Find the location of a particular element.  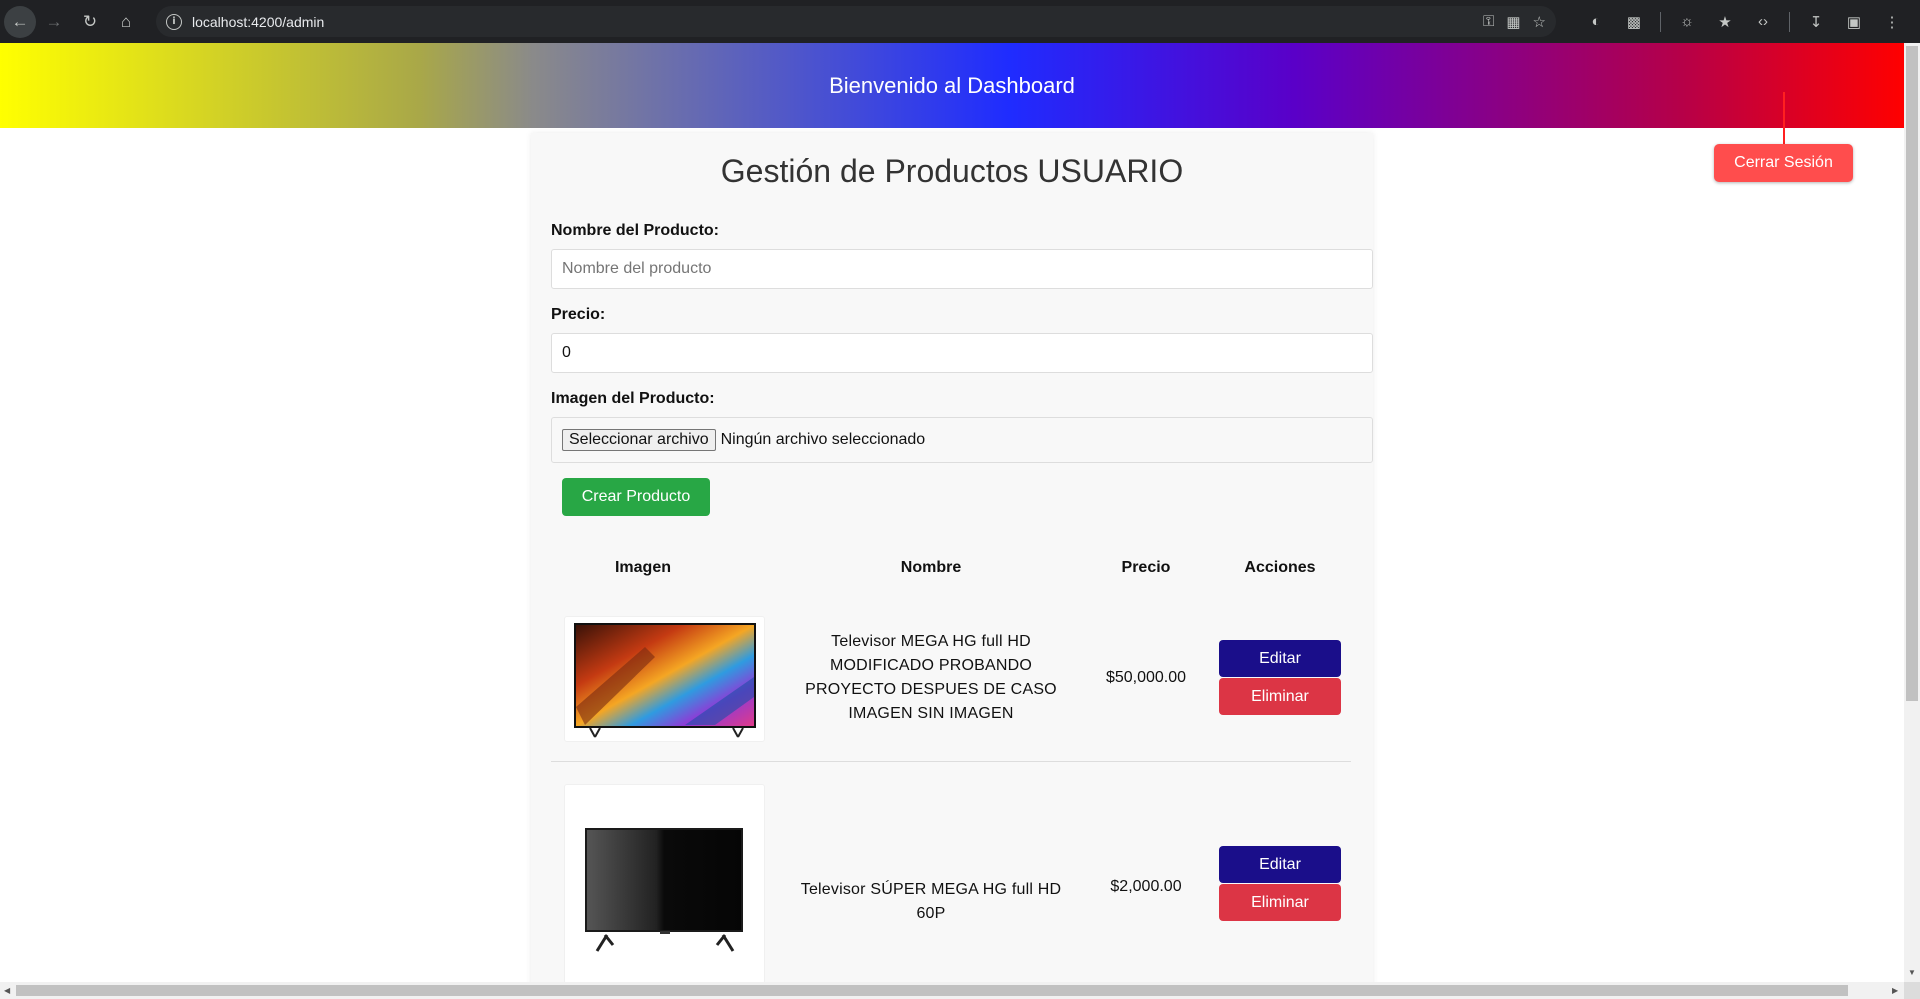

image-label: Imagen del Producto: is located at coordinates (633, 398).